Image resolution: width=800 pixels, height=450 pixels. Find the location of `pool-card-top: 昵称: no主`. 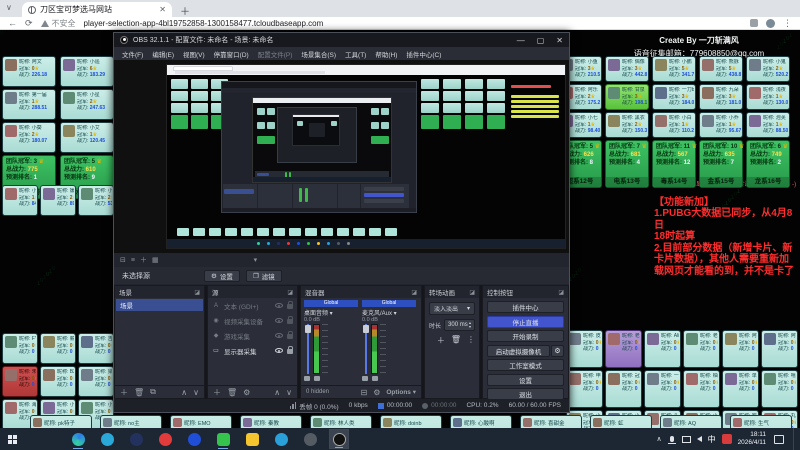

pool-card-top: 昵称: no主 is located at coordinates (131, 421).